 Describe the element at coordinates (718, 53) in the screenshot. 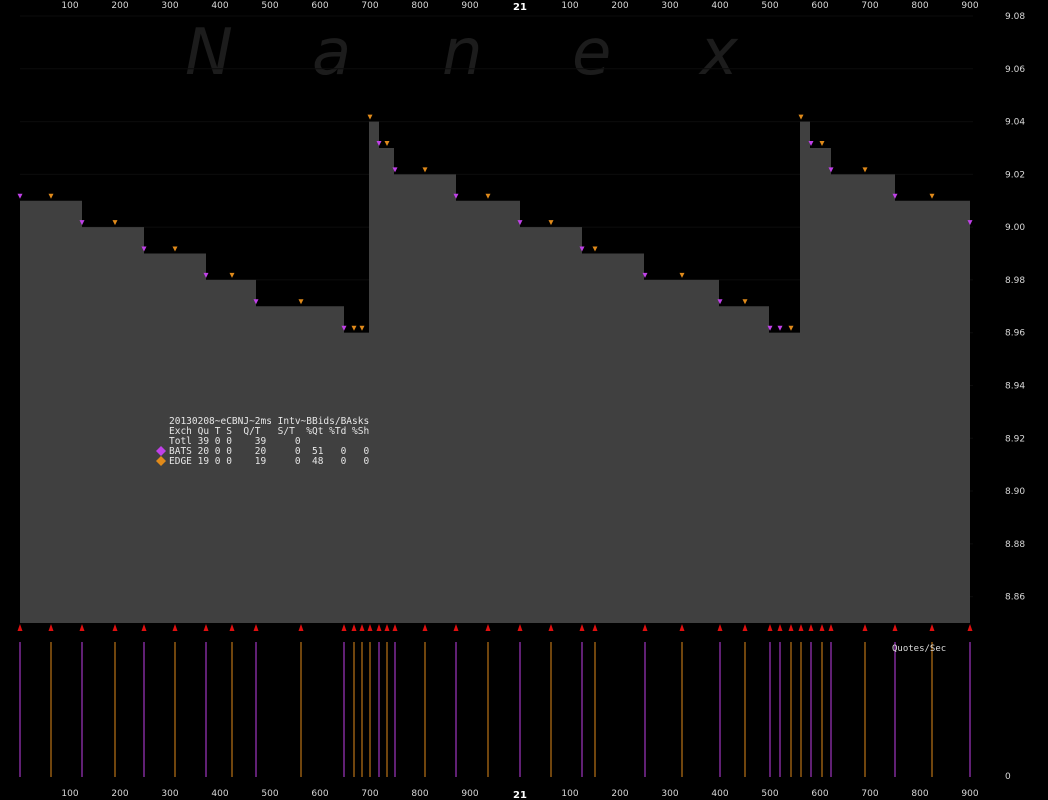

I see `watermark-letter: x` at that location.